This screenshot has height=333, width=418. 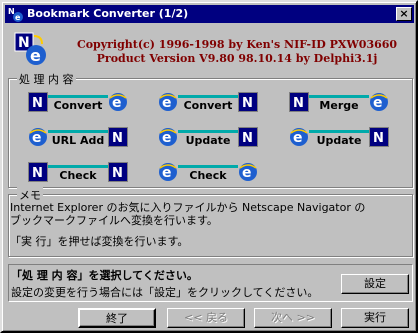 I want to click on app-logo: N e, so click(x=30, y=48).